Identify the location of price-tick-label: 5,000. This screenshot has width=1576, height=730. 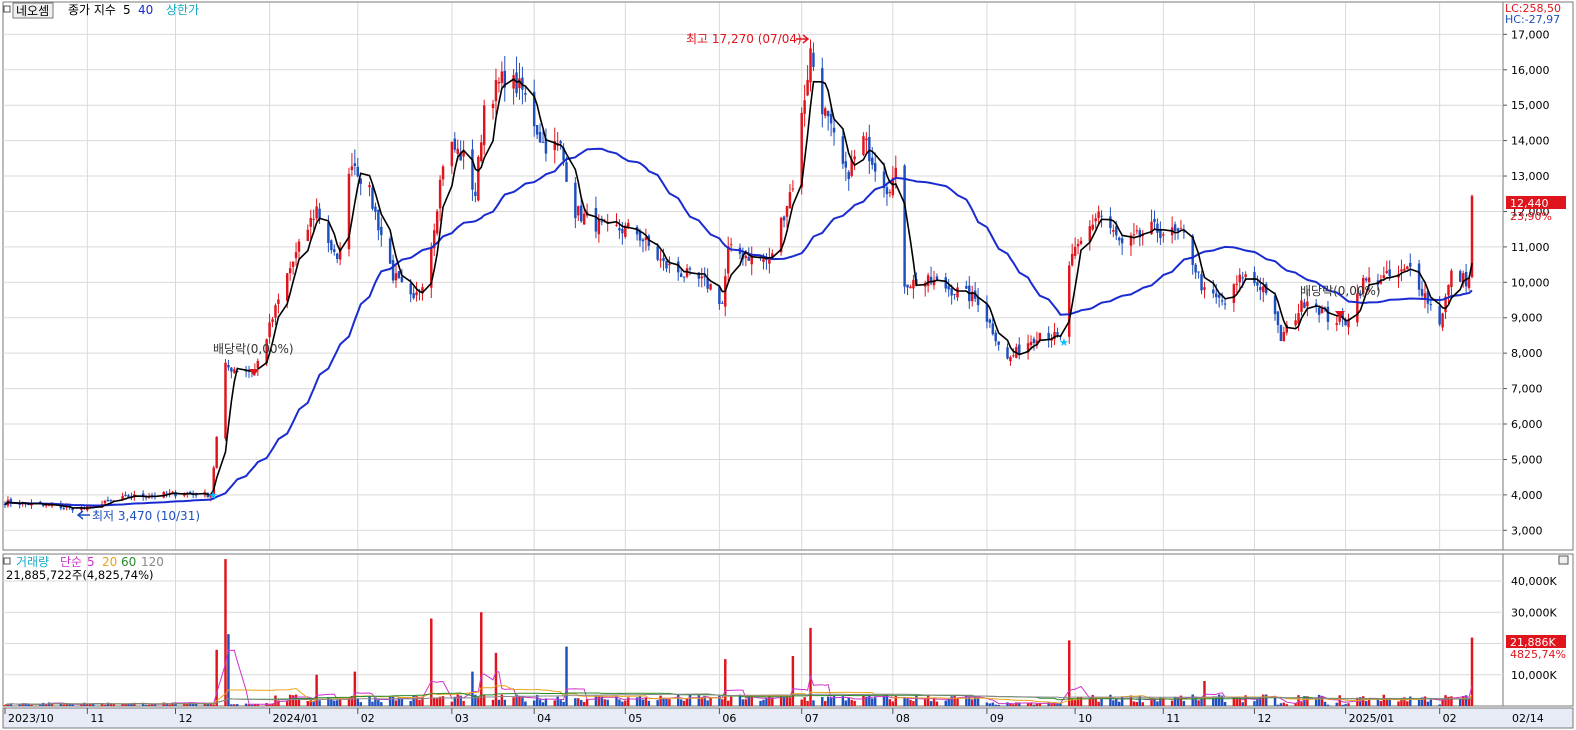
(1527, 459).